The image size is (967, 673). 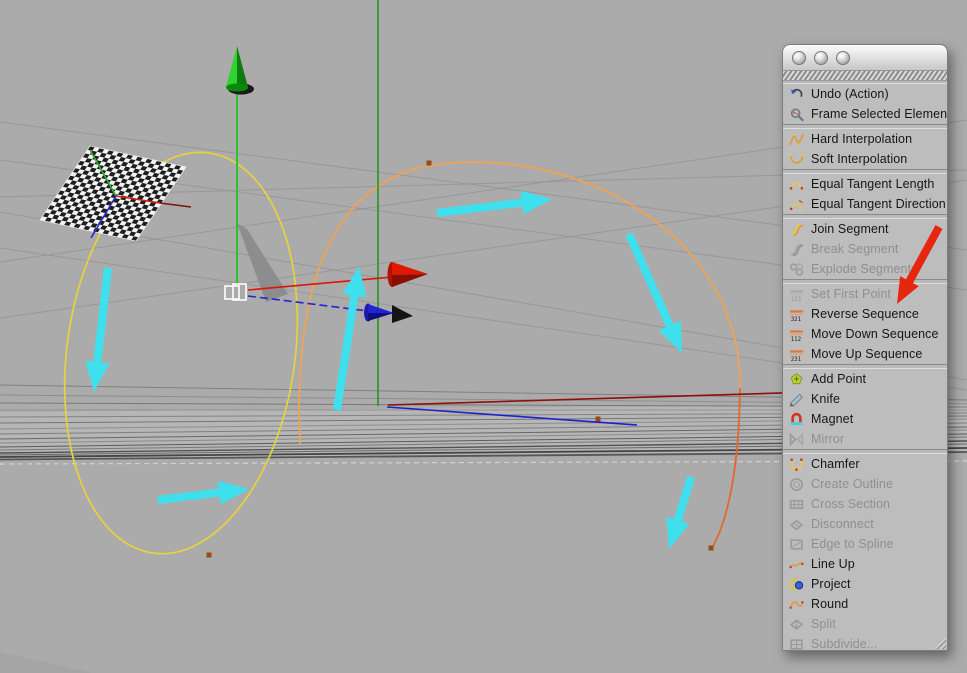 I want to click on menu-item-label: Hard Interpolation, so click(x=862, y=139).